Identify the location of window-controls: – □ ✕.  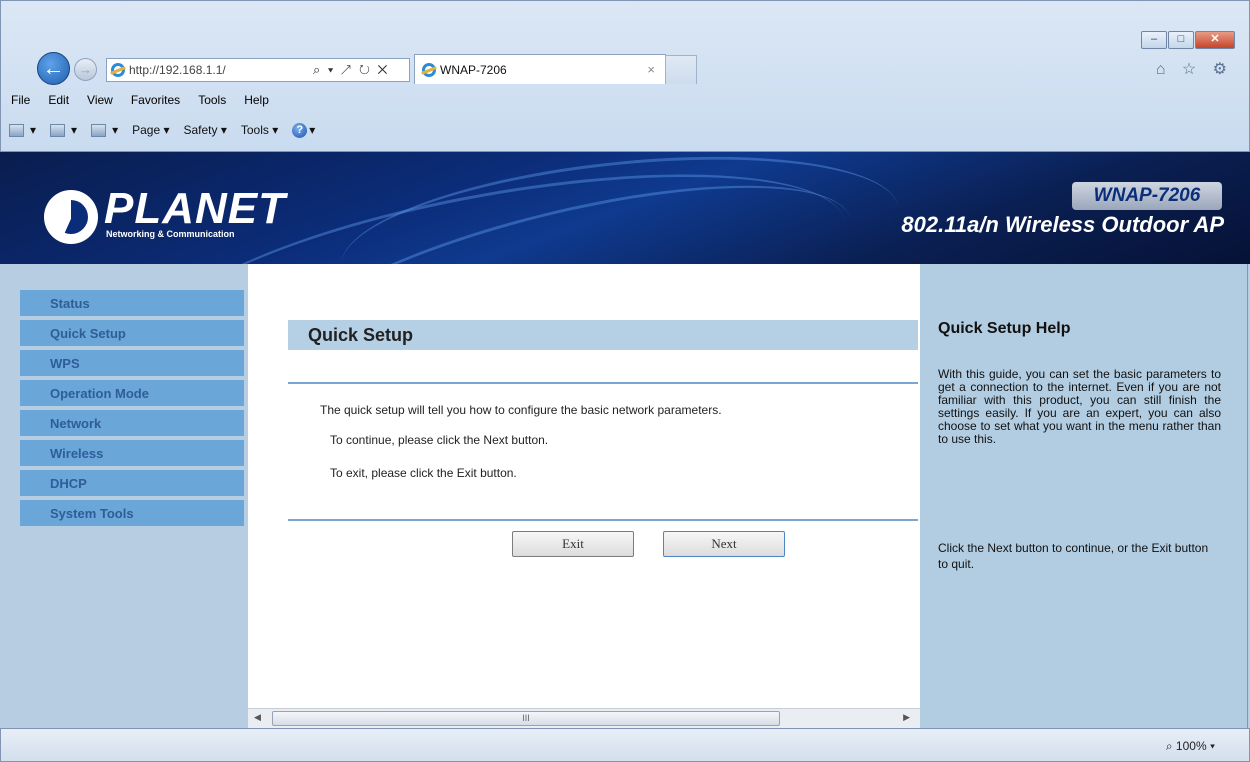
(1187, 40).